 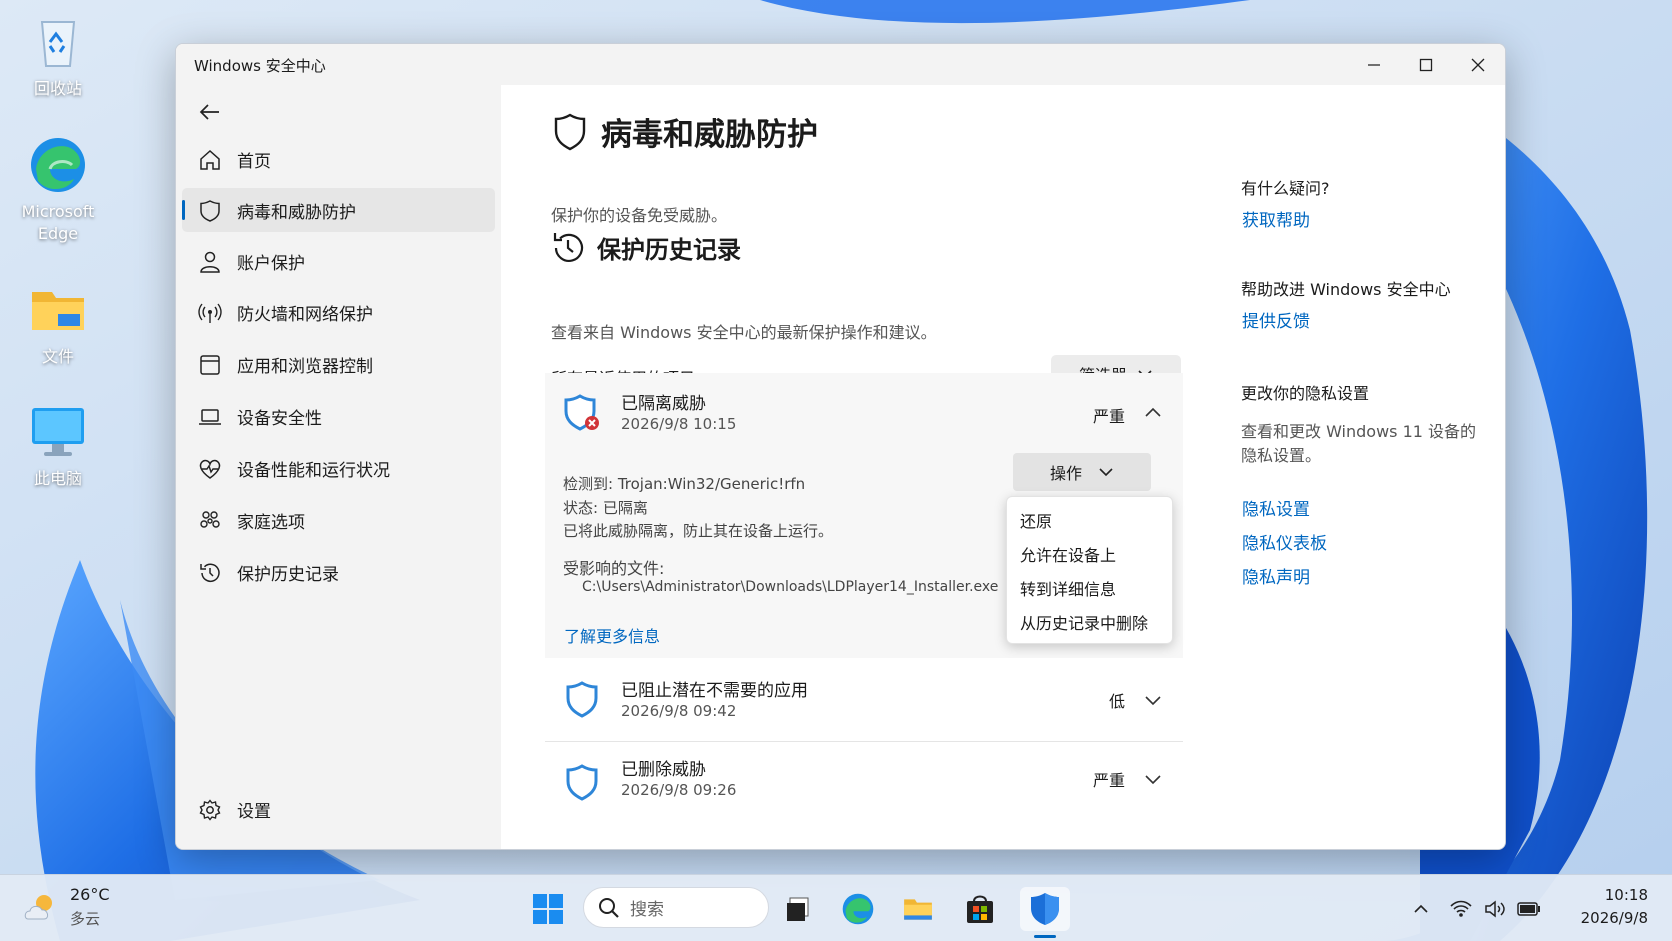 What do you see at coordinates (58, 432) in the screenshot?
I see `monitor-icon` at bounding box center [58, 432].